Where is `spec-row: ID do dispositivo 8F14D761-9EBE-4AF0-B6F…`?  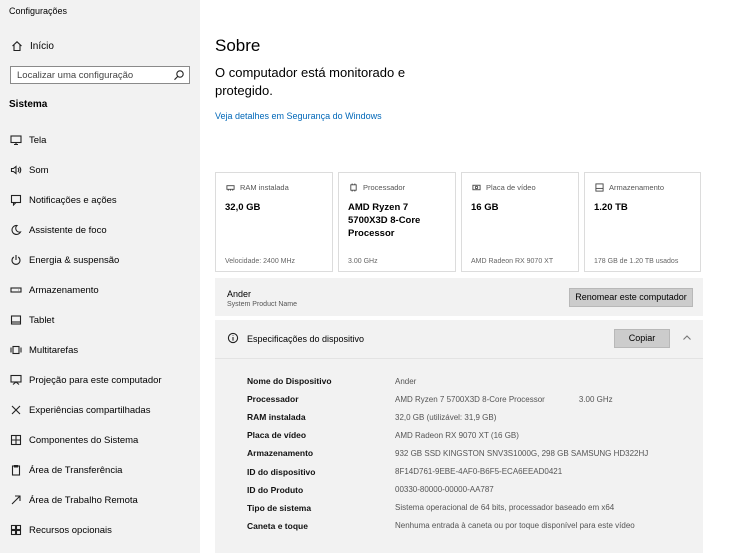 spec-row: ID do dispositivo 8F14D761-9EBE-4AF0-B6F… is located at coordinates (447, 471).